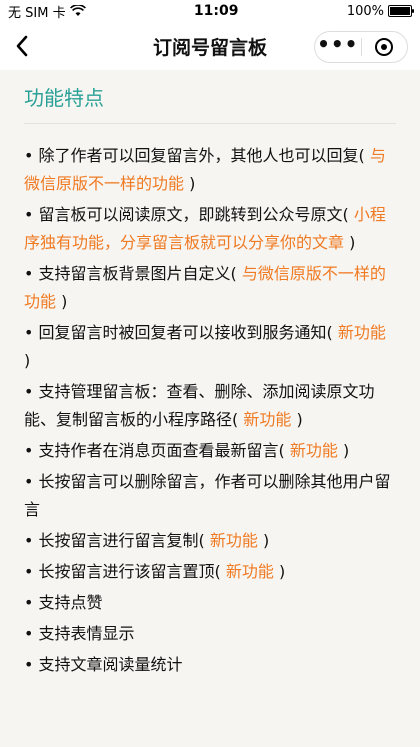  What do you see at coordinates (210, 170) in the screenshot?
I see `feature-item: • 除了作者可以回复留言外，其他人也可以回复( 与微信原版不一样的功能 )` at bounding box center [210, 170].